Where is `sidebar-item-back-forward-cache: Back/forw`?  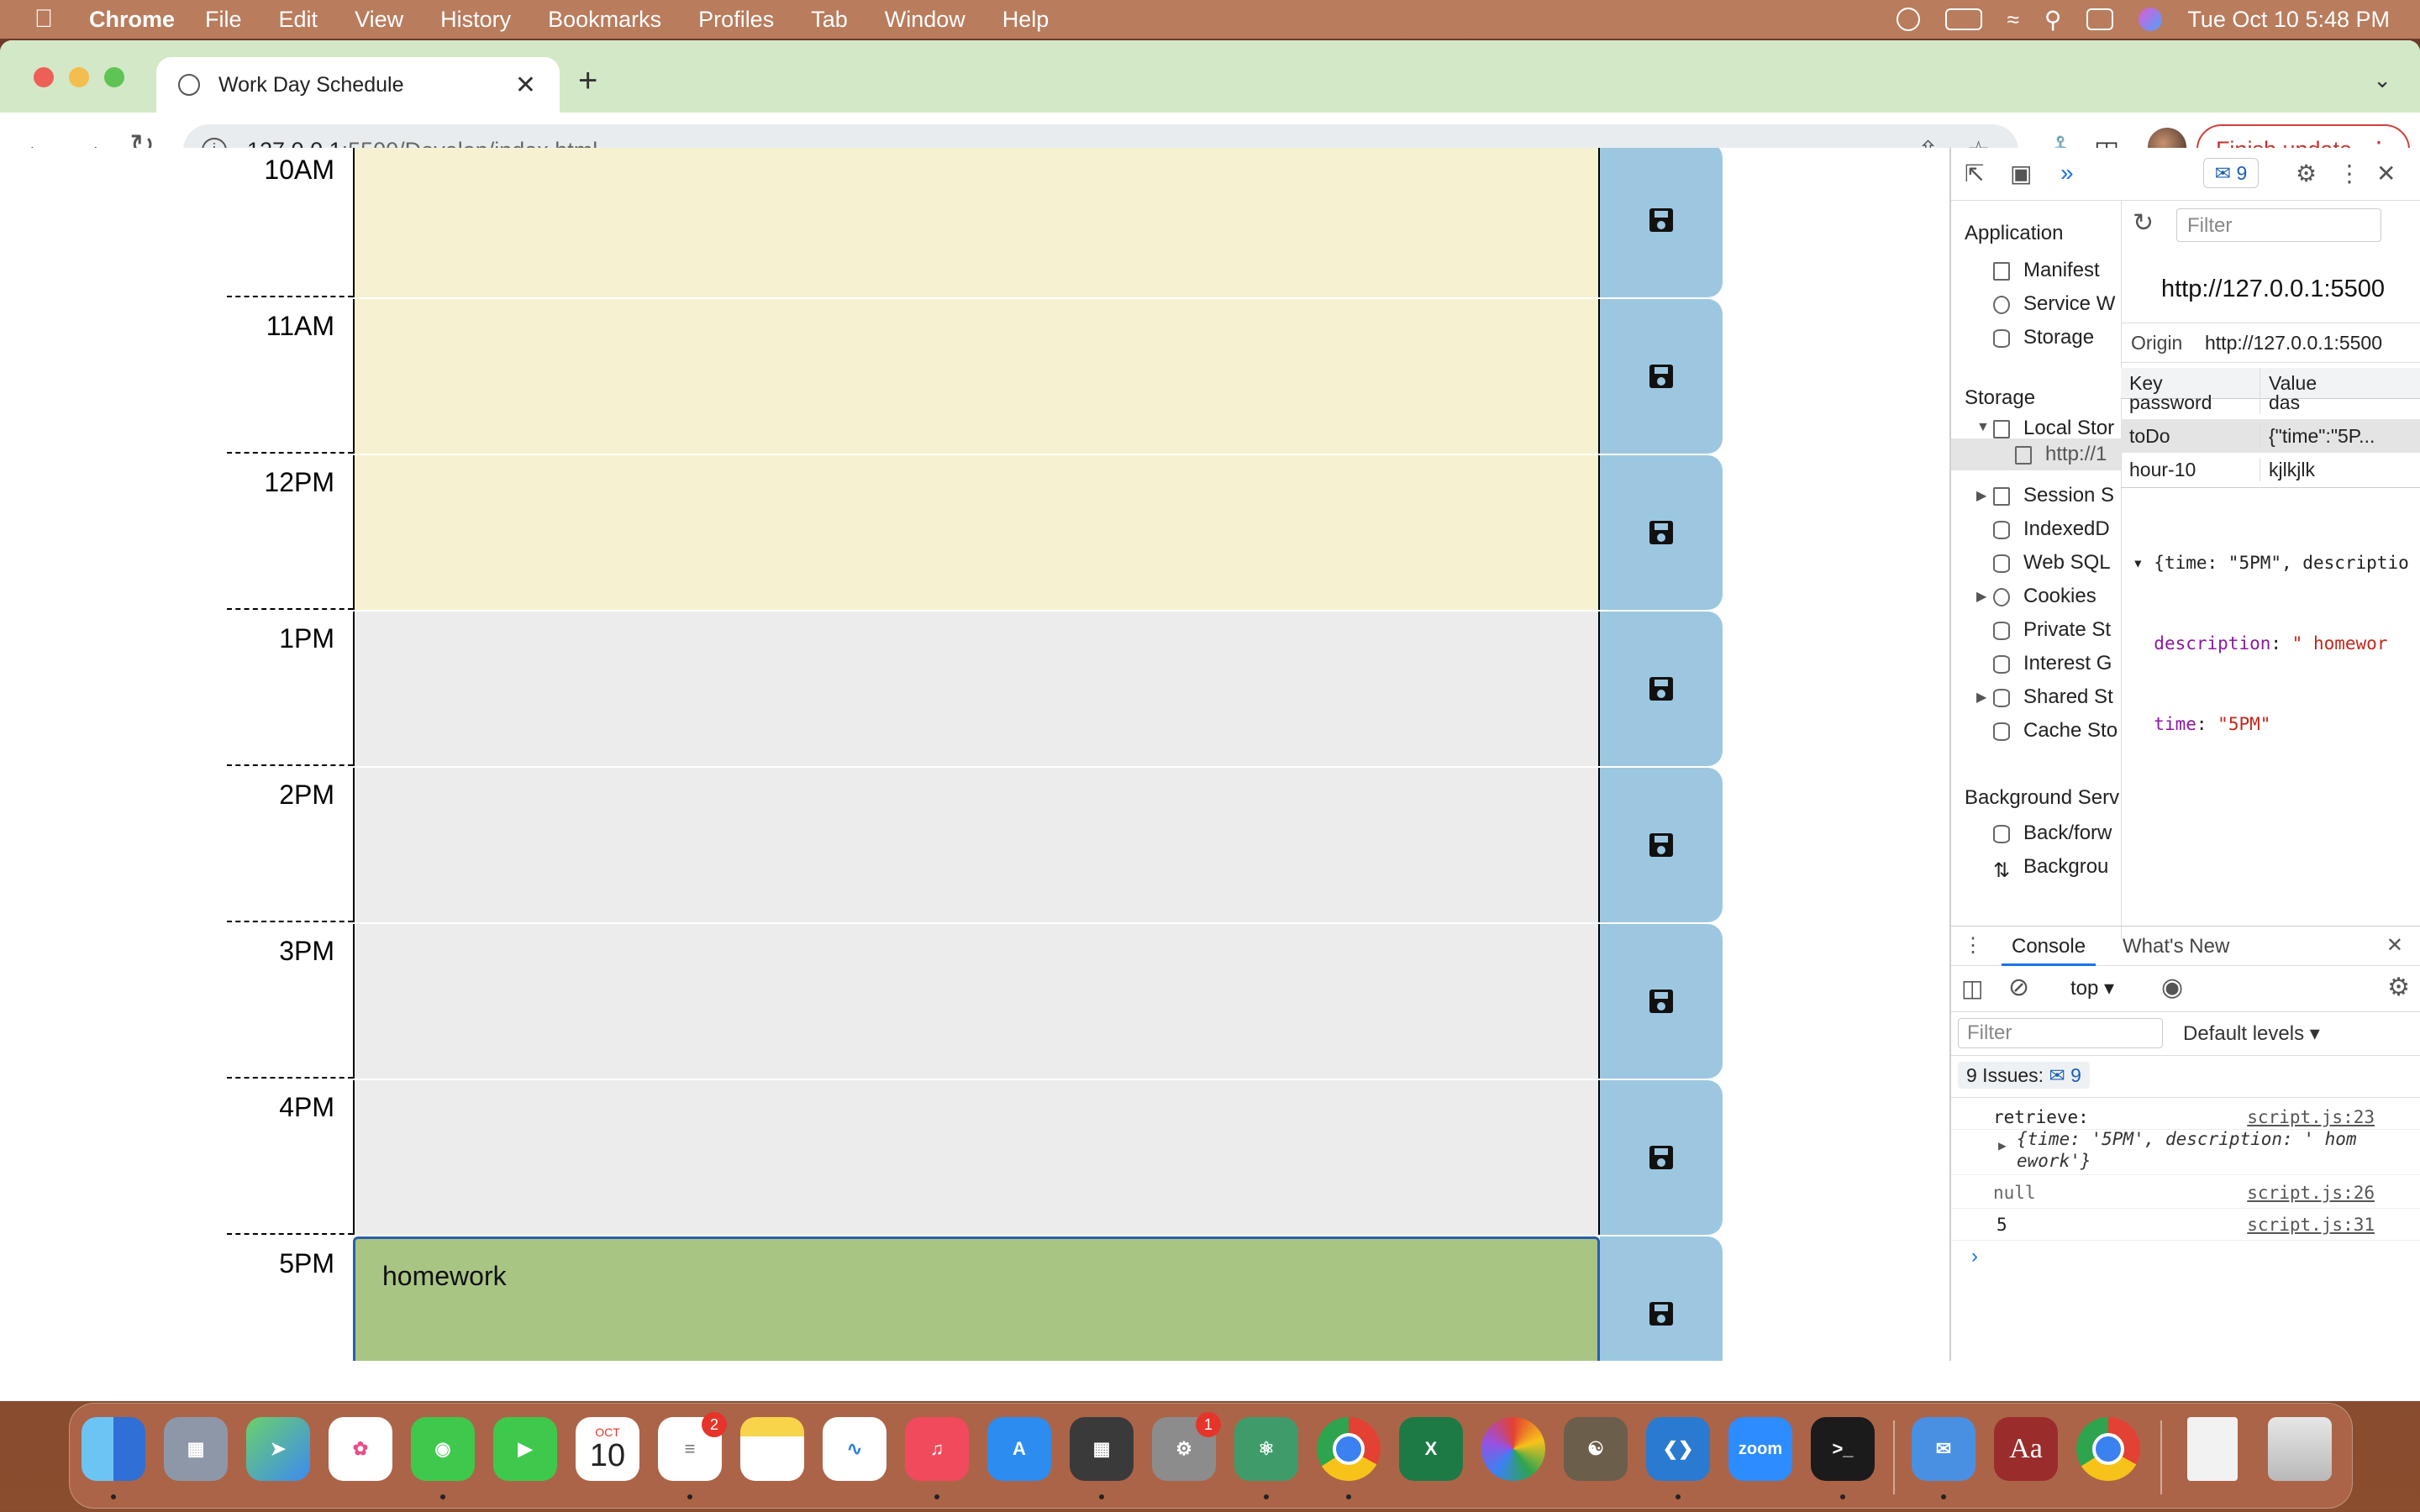 sidebar-item-back-forward-cache: Back/forw is located at coordinates (2056, 833).